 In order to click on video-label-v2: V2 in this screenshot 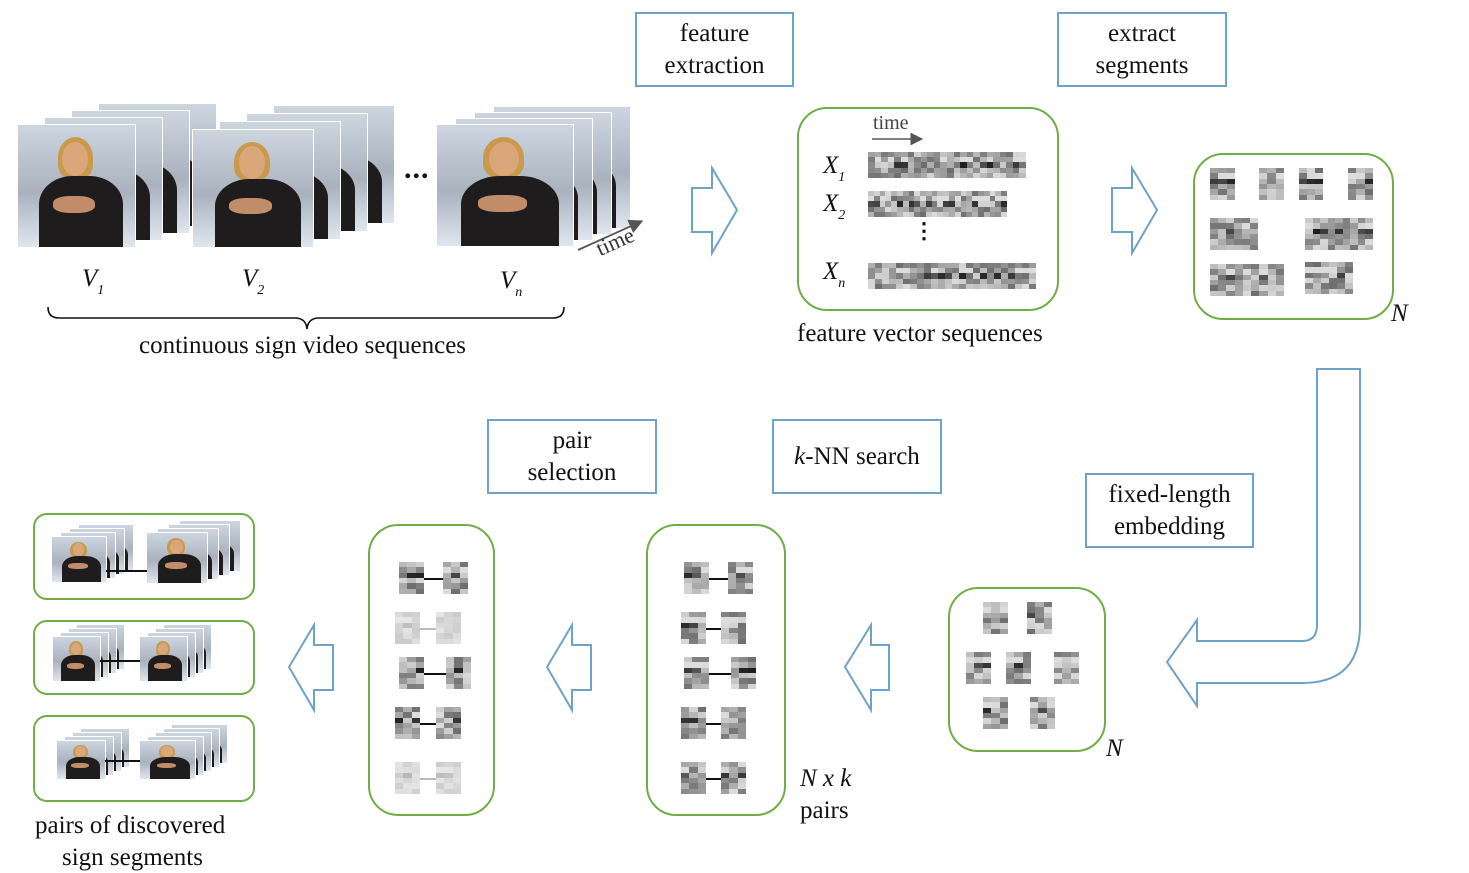, I will do `click(253, 281)`.